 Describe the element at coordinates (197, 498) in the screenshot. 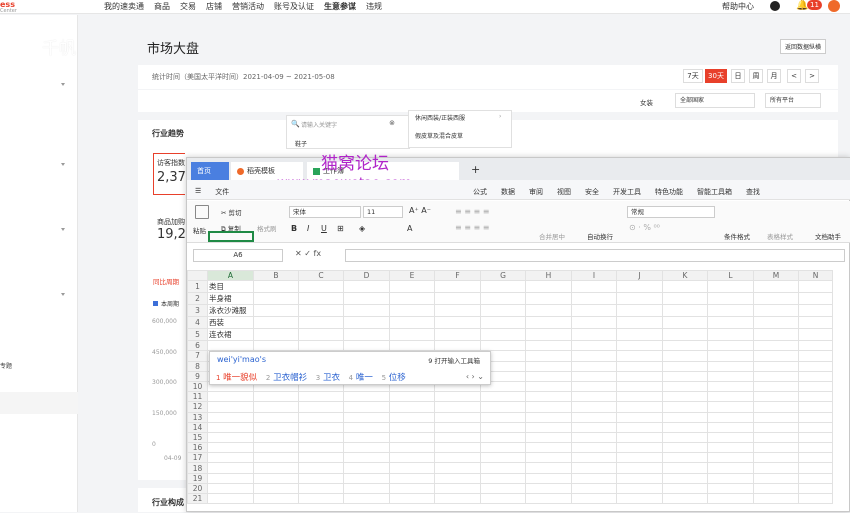

I see `row-header: 21` at that location.